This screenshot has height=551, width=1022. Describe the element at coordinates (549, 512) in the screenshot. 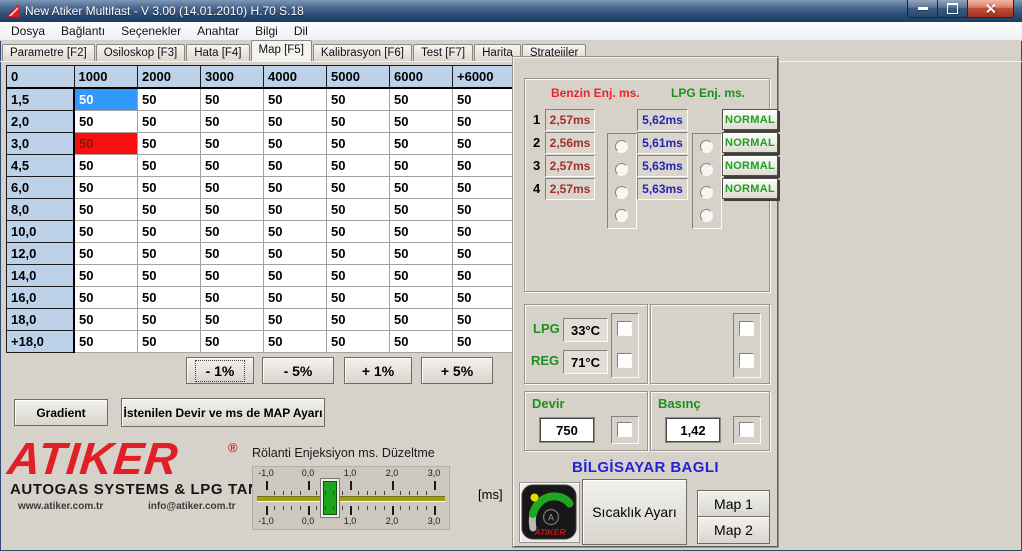

I see `gauge-button: A ATIKER` at that location.